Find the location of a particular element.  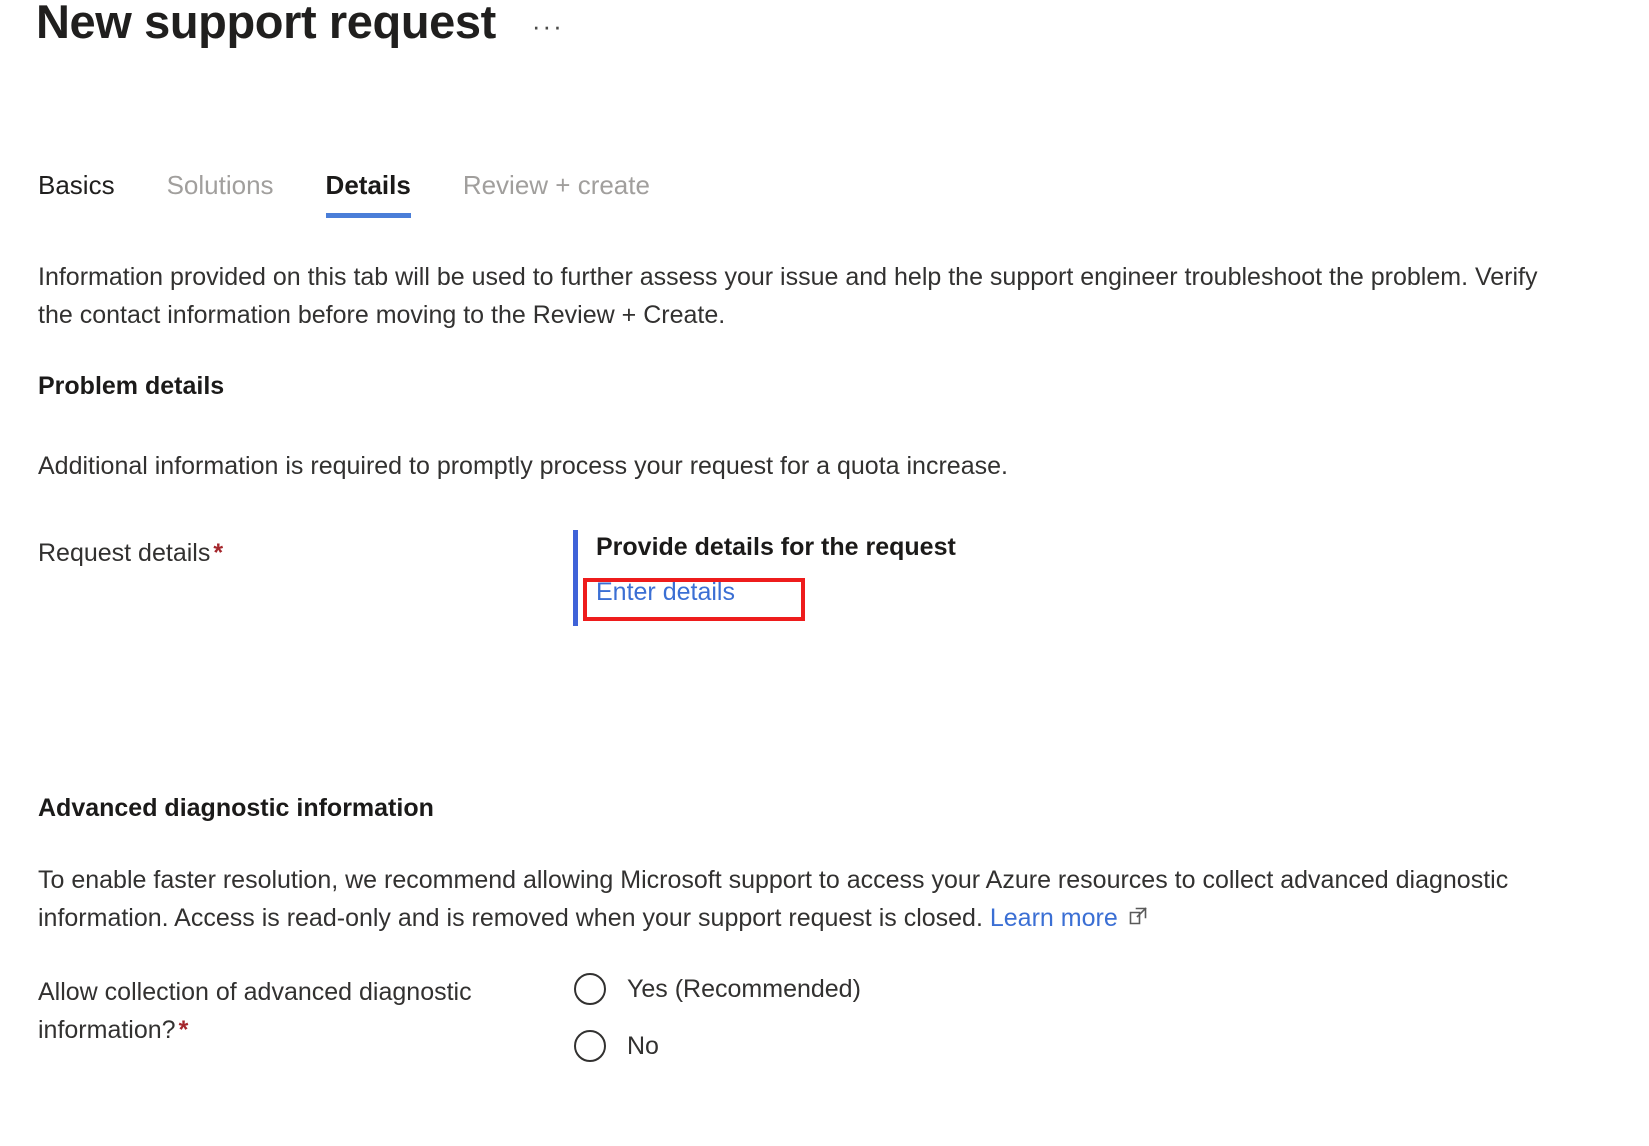

more-actions-icon: ··· is located at coordinates (548, 26).